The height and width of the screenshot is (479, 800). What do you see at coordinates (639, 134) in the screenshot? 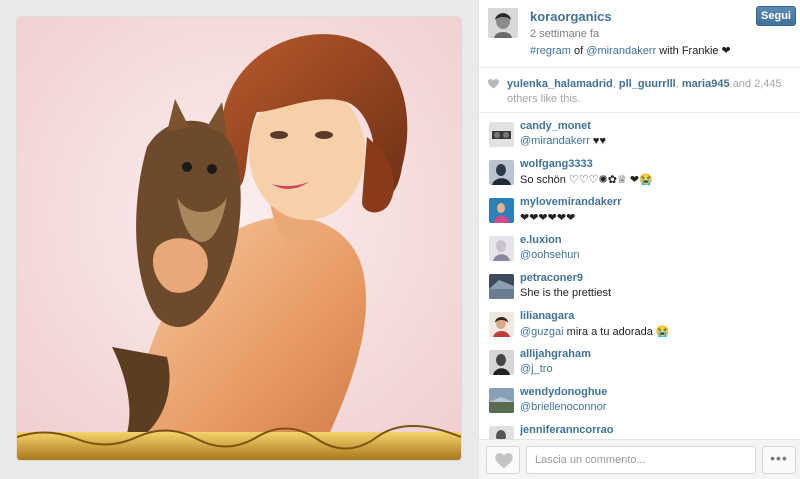
I see `comment-item: candy_monet @mirandakerr ♥♥` at bounding box center [639, 134].